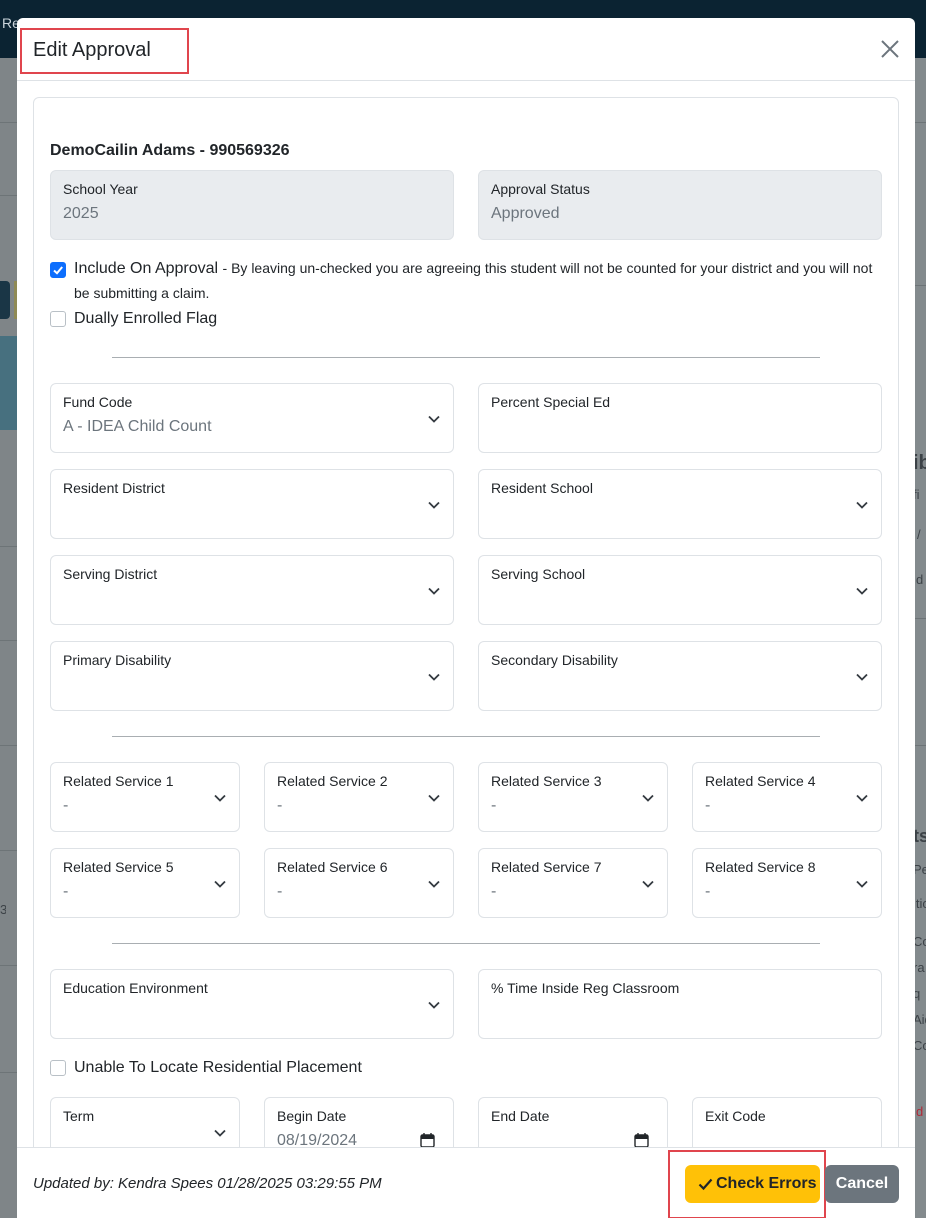 The image size is (926, 1218). Describe the element at coordinates (81, 213) in the screenshot. I see `school-year-value: 2025` at that location.